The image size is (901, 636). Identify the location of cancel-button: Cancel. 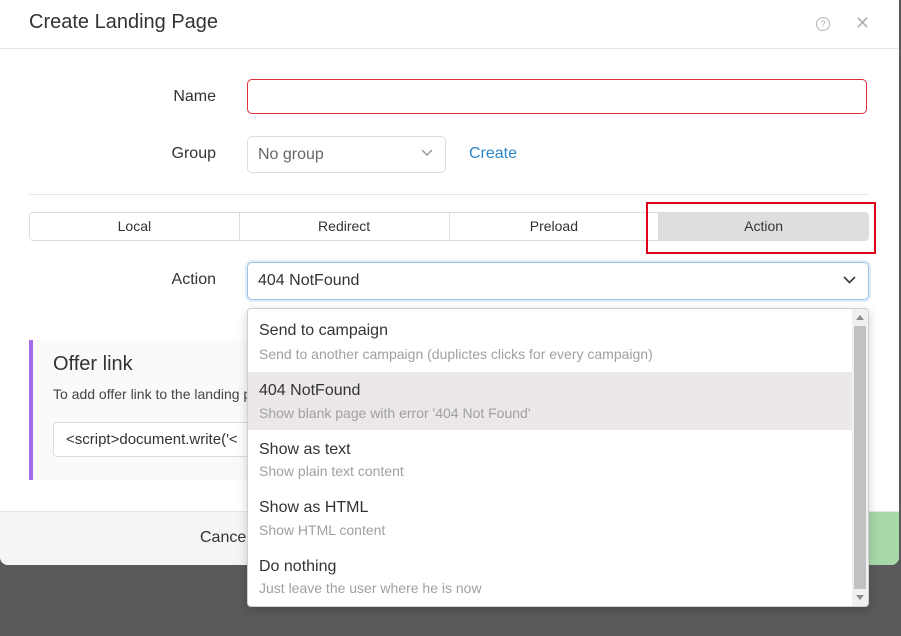
(225, 538).